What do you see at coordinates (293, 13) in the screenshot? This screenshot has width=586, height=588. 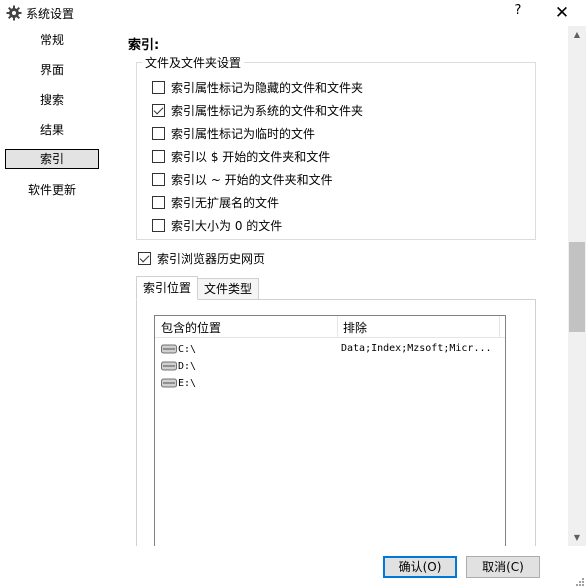 I see `title-bar: 系统设置 ? ✕` at bounding box center [293, 13].